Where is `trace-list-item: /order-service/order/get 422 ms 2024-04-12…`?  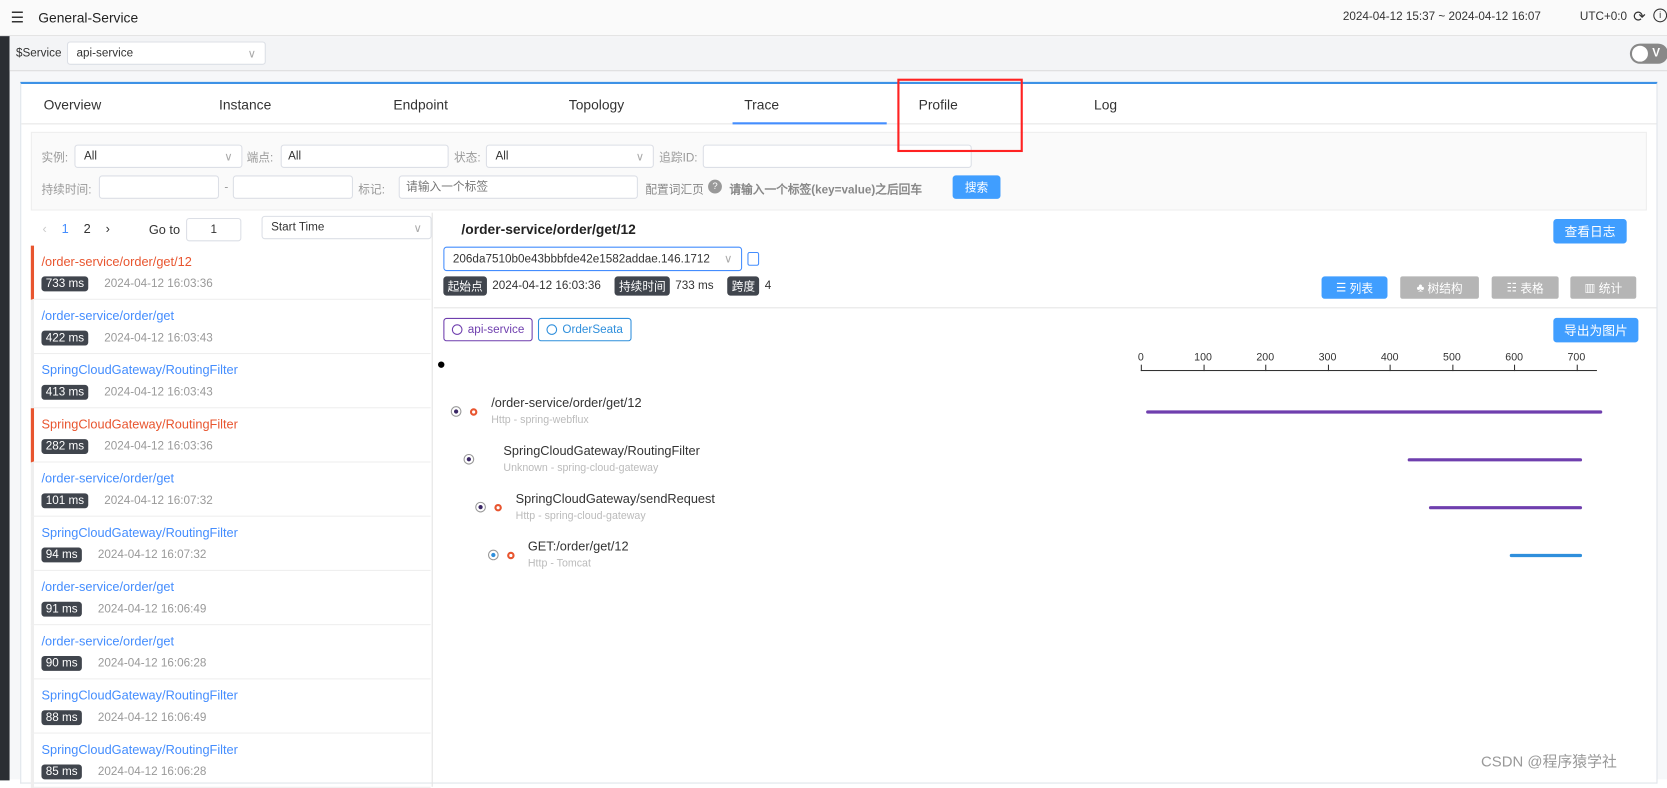 trace-list-item: /order-service/order/get 422 ms 2024-04-12… is located at coordinates (230, 327).